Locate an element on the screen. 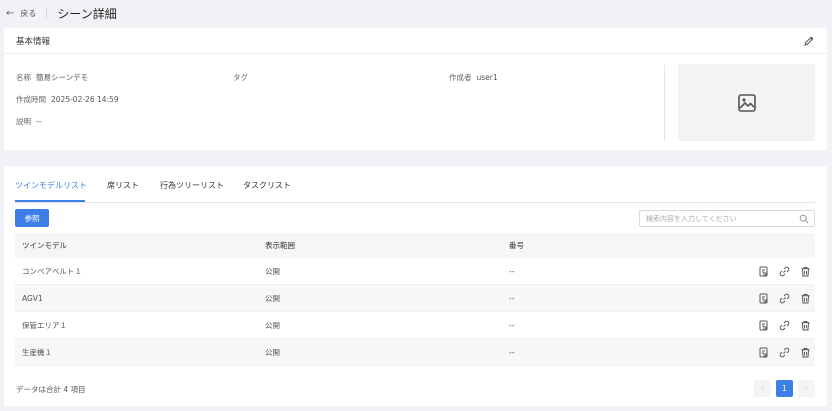 The width and height of the screenshot is (832, 411). created-field: 作成時間 2025-02-26 14:59 is located at coordinates (67, 99).